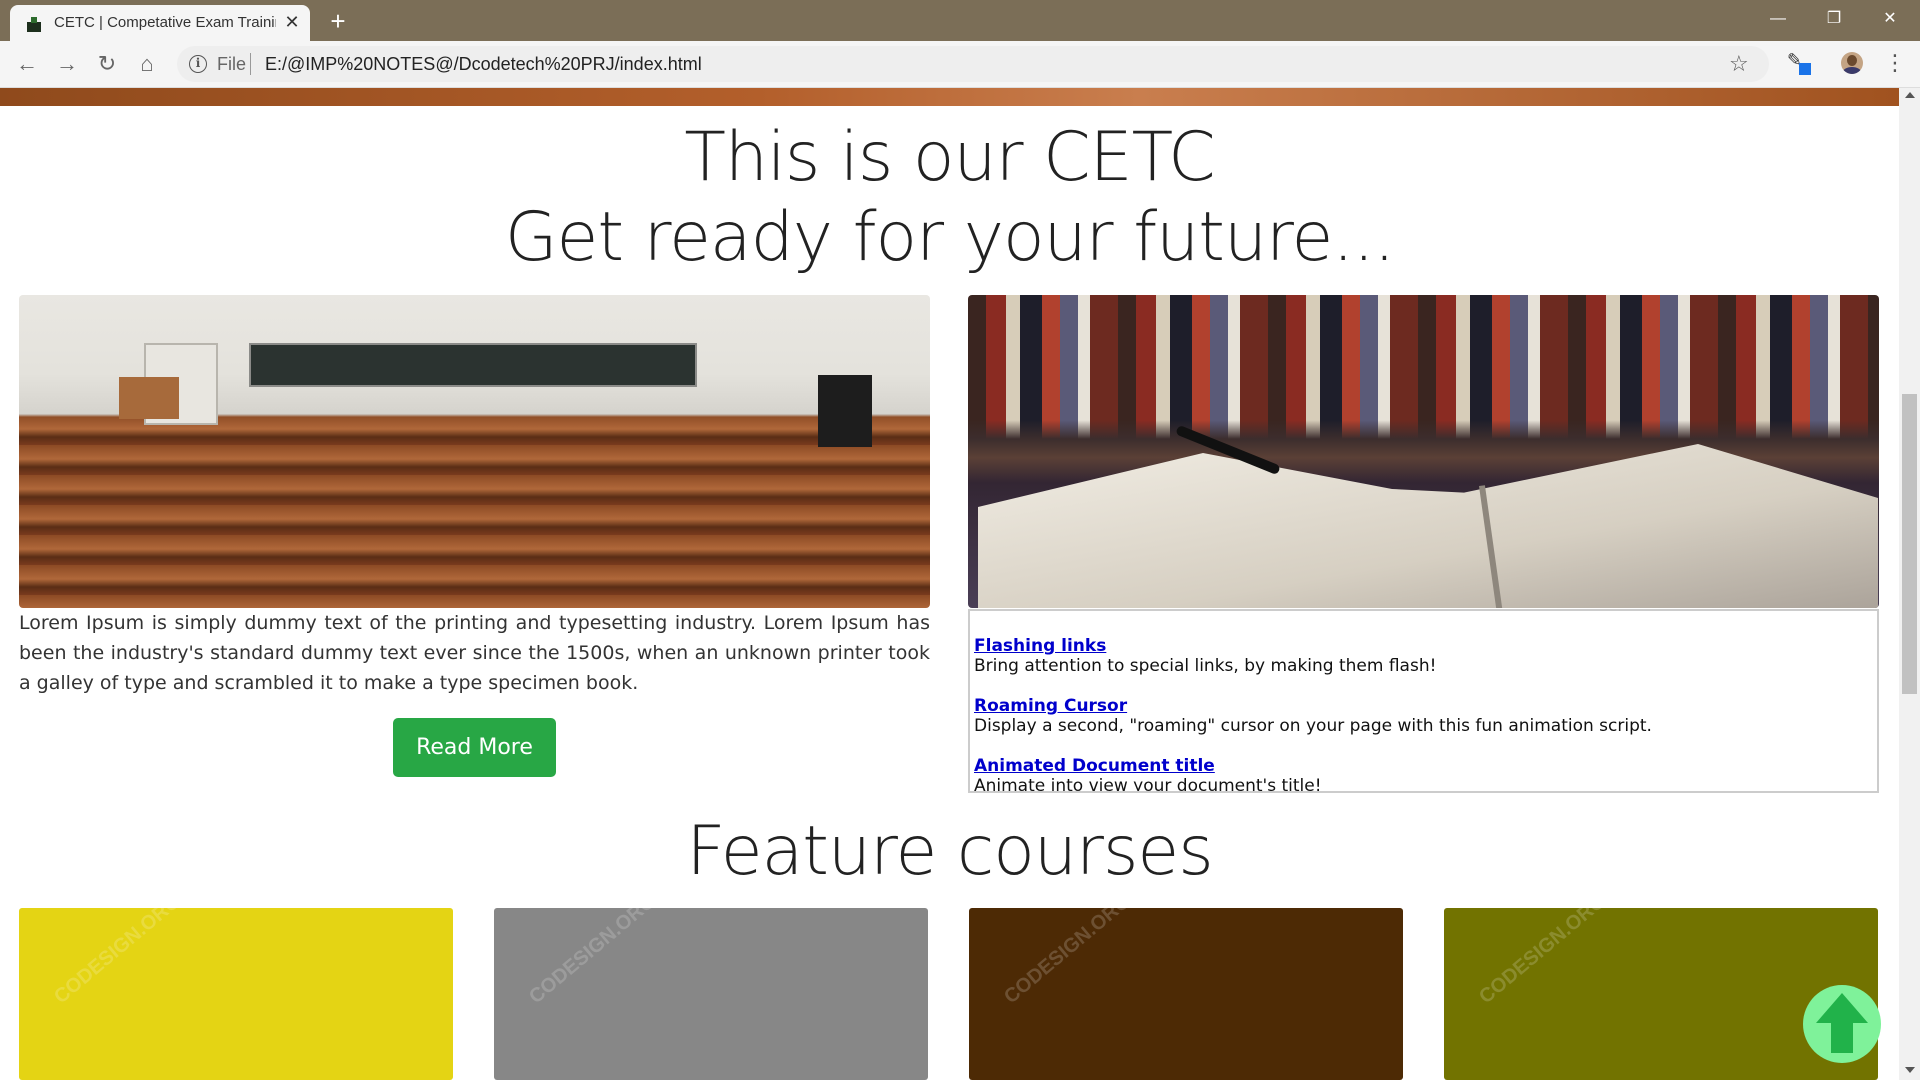  I want to click on header-strip, so click(949, 97).